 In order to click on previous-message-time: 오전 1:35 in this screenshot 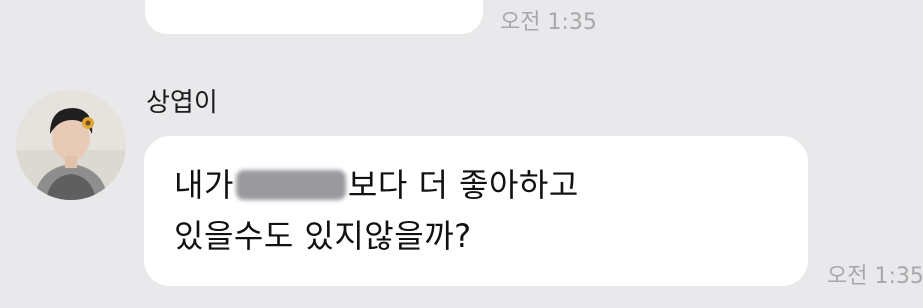, I will do `click(548, 22)`.